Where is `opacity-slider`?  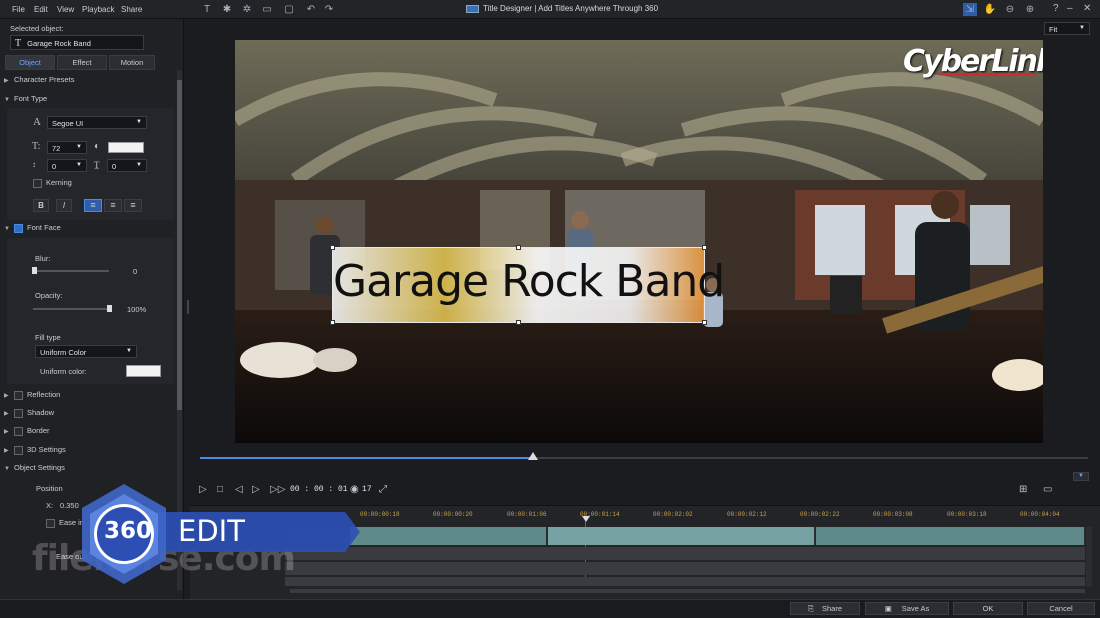
opacity-slider is located at coordinates (71, 309).